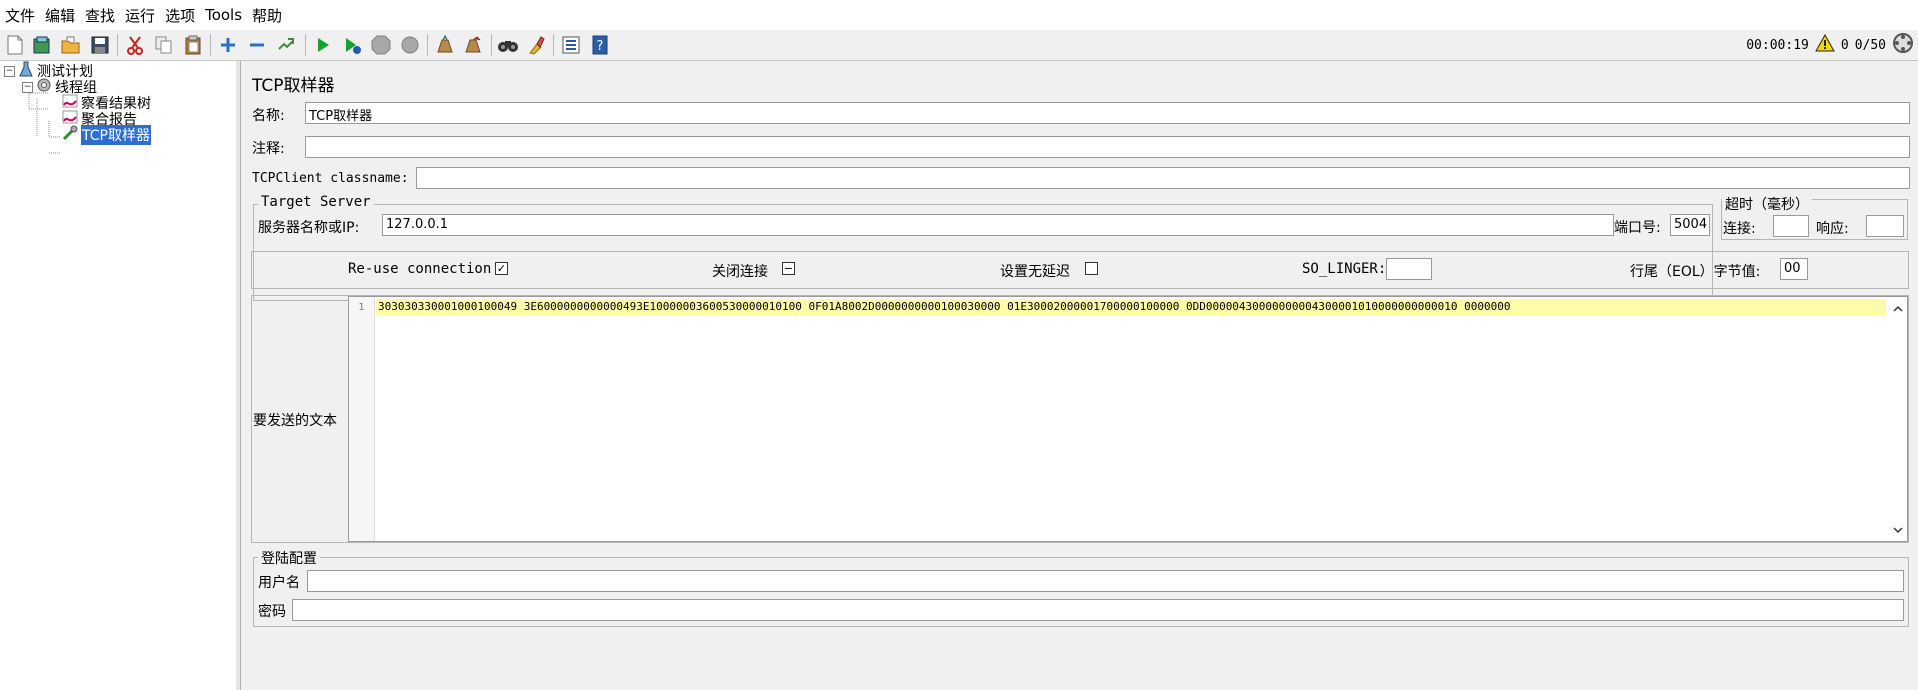  Describe the element at coordinates (1832, 229) in the screenshot. I see `response-timeout-label: 响应:` at that location.